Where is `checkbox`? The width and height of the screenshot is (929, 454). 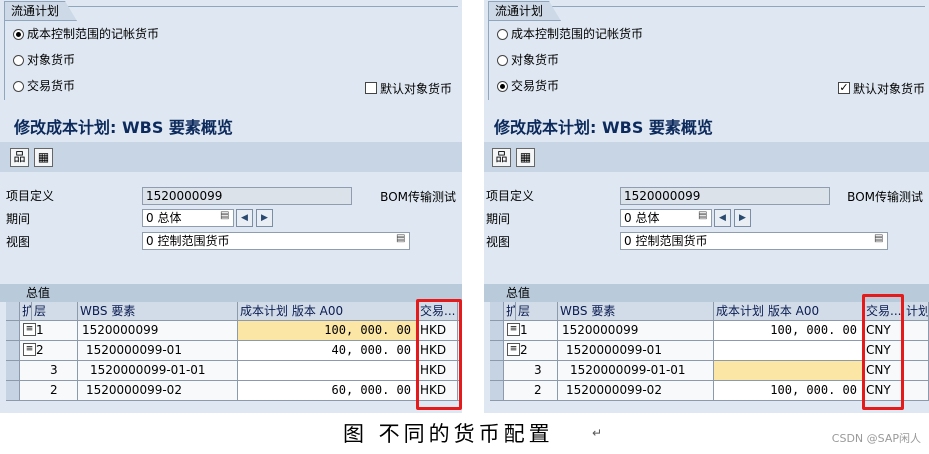 checkbox is located at coordinates (370, 88).